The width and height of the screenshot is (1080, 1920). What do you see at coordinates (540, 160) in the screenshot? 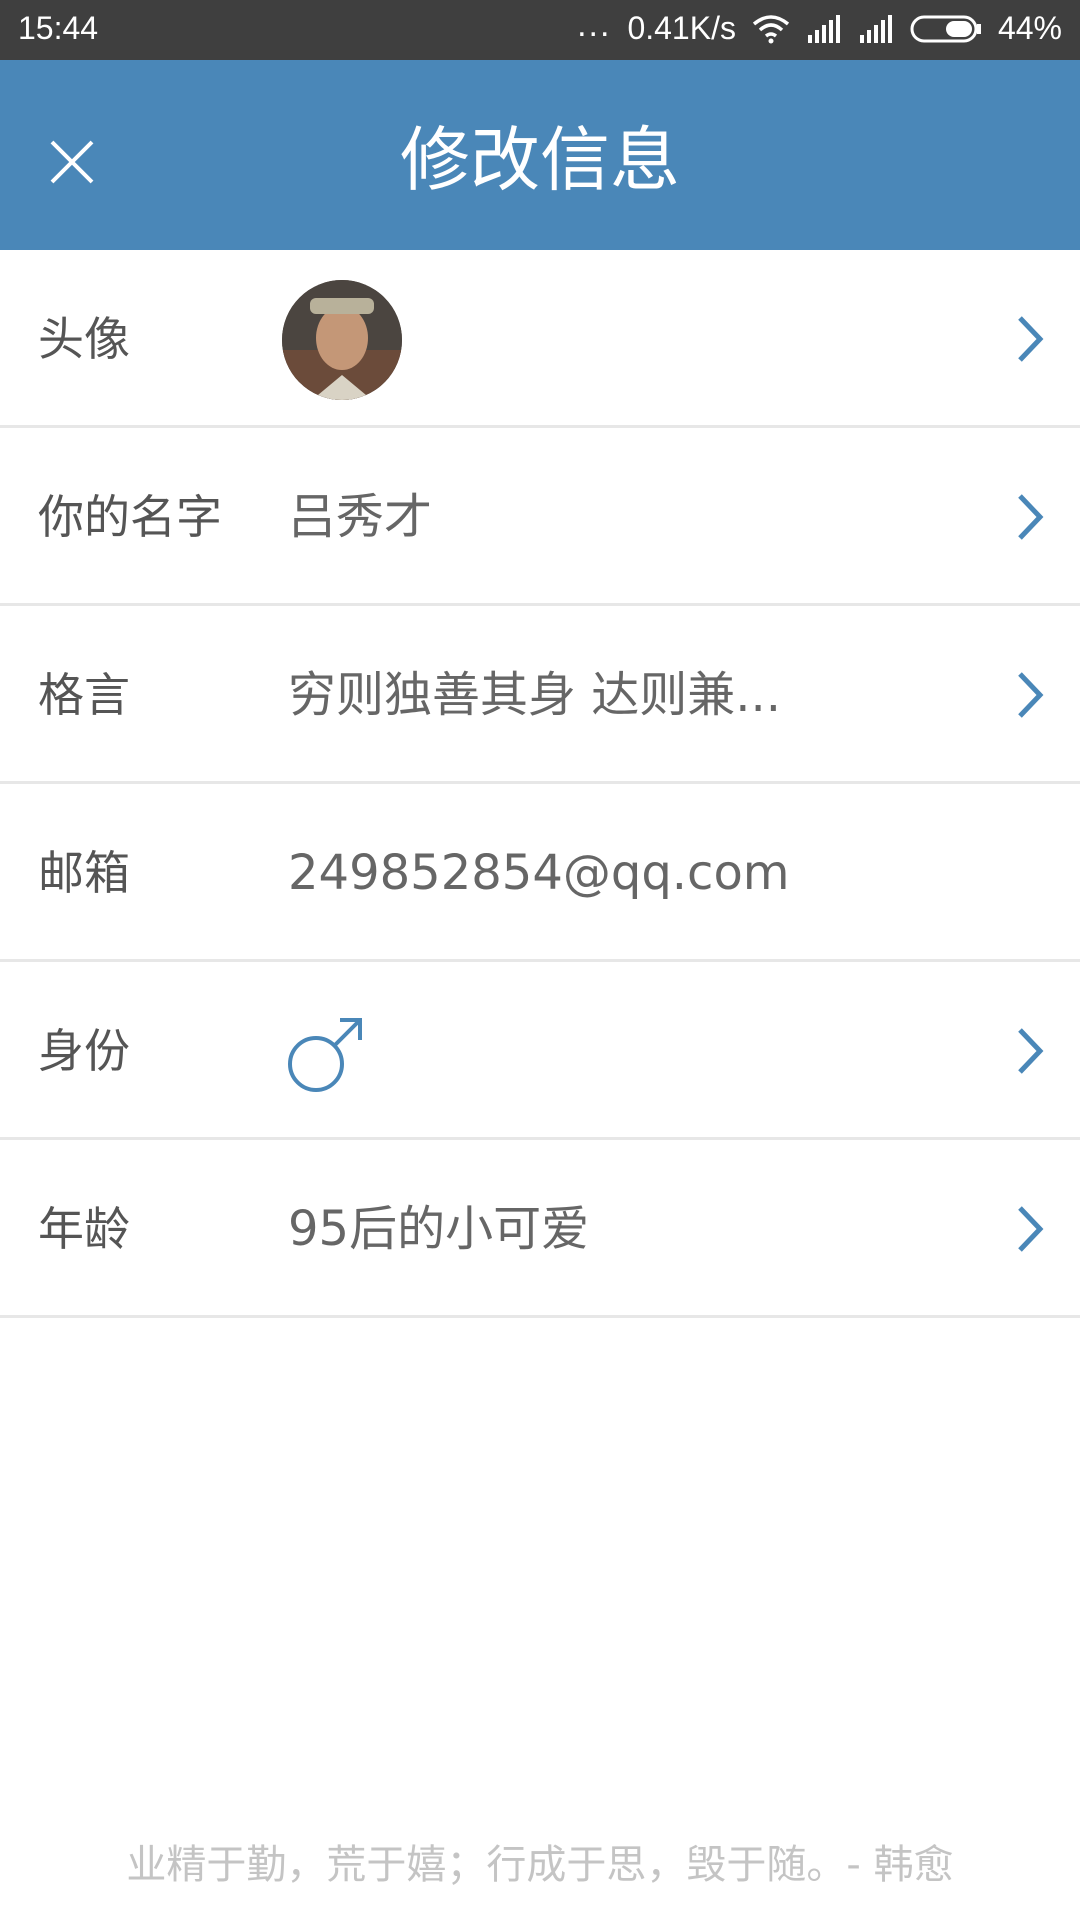
I see `page-title: 修改信息` at bounding box center [540, 160].